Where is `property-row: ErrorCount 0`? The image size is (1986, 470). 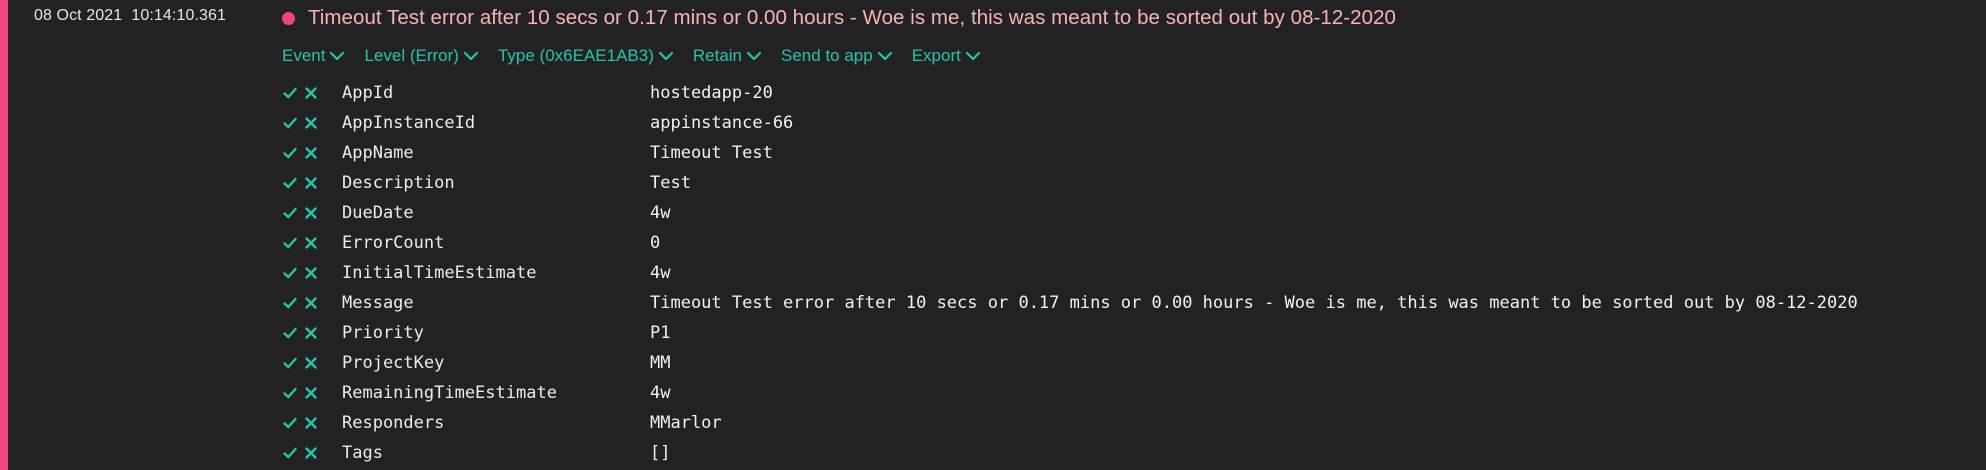
property-row: ErrorCount 0 is located at coordinates (1070, 243).